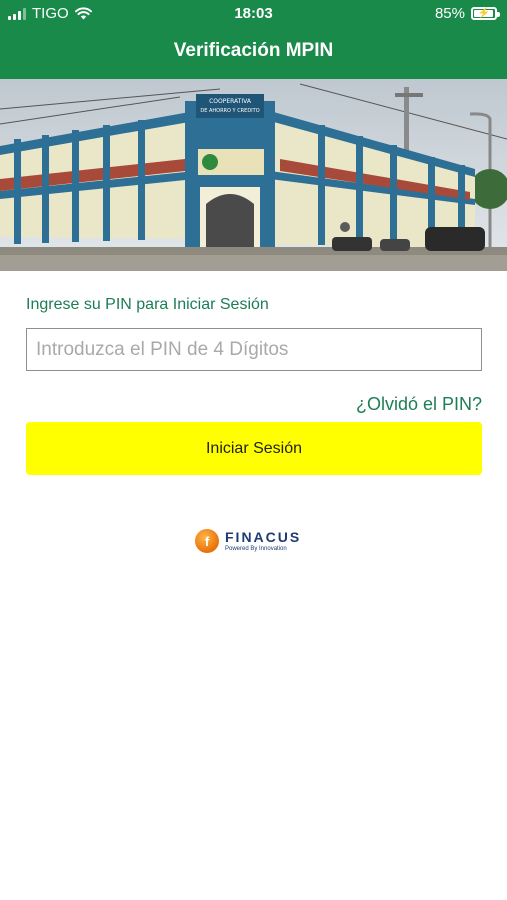  I want to click on pin-input, so click(254, 349).